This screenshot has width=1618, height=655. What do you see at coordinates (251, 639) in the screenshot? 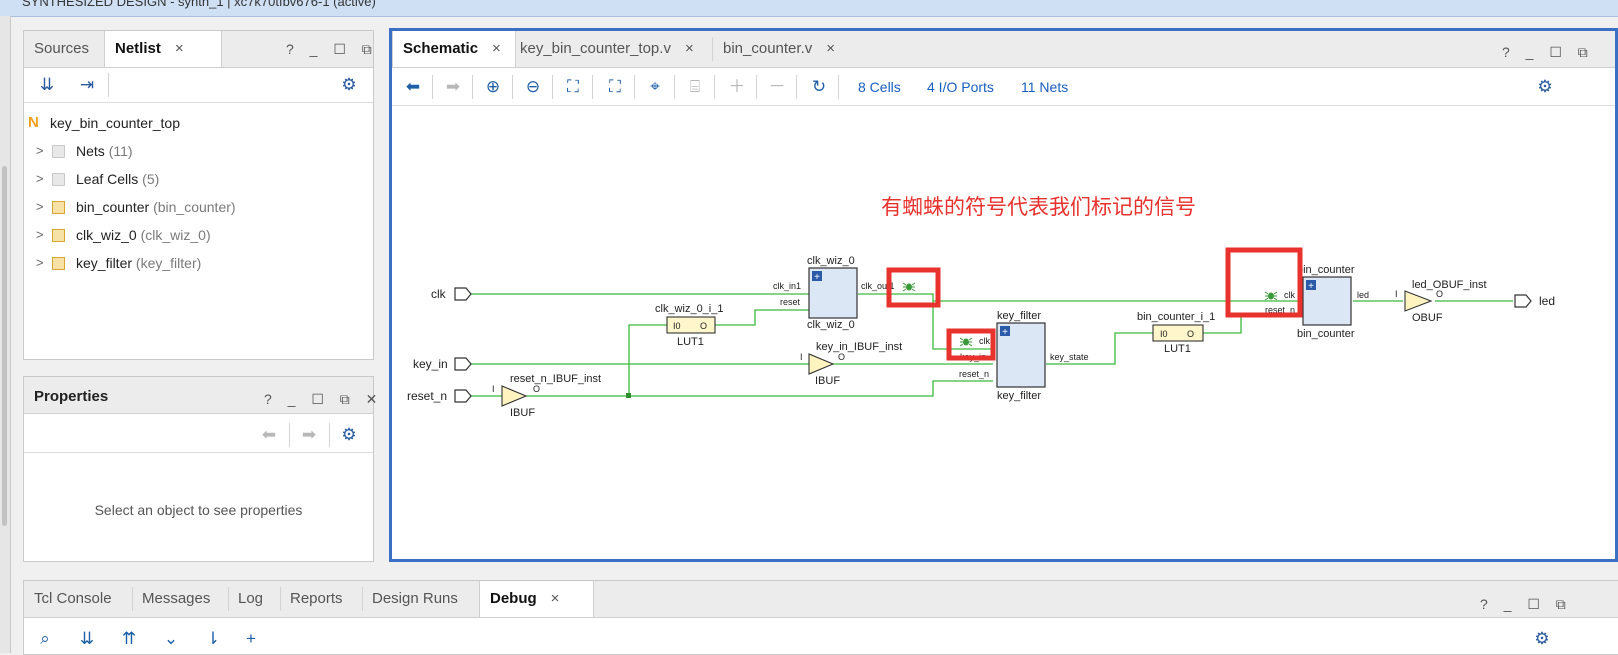
I see `add-icon: +` at bounding box center [251, 639].